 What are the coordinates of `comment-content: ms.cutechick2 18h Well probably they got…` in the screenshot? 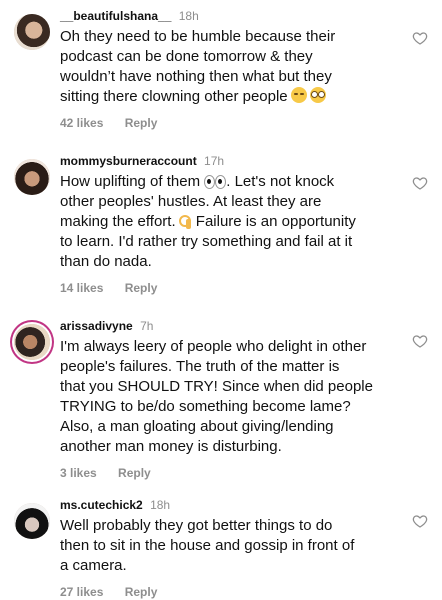 It's located at (228, 548).